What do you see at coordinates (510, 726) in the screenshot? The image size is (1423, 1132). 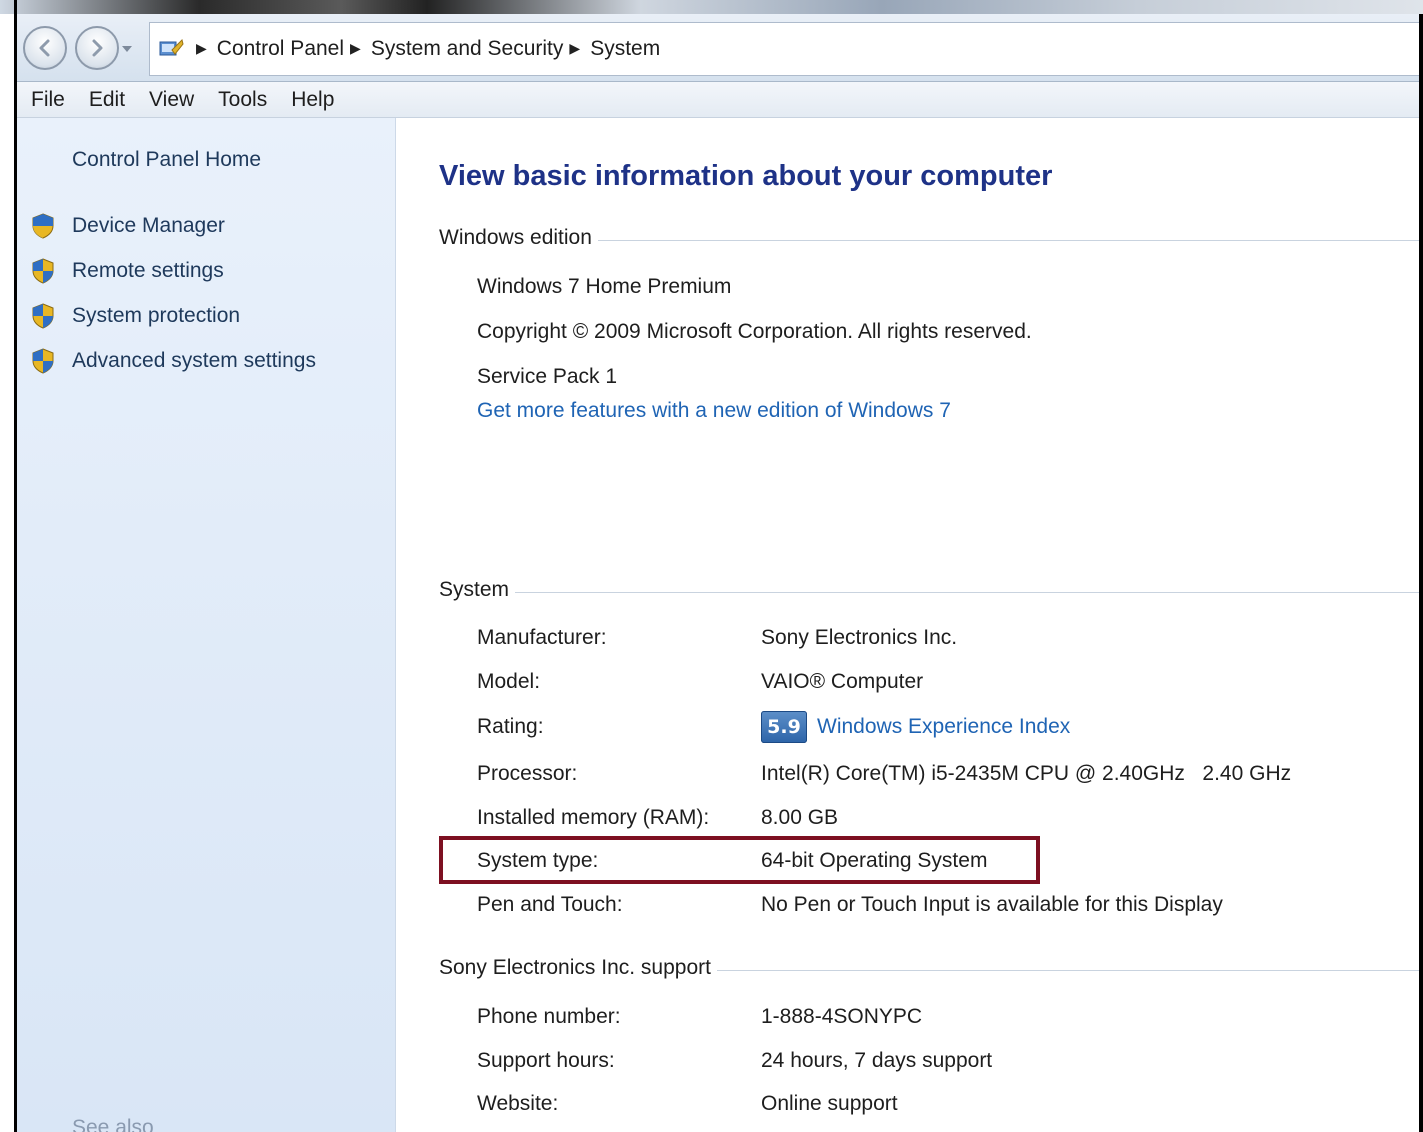 I see `row-label: Rating:` at bounding box center [510, 726].